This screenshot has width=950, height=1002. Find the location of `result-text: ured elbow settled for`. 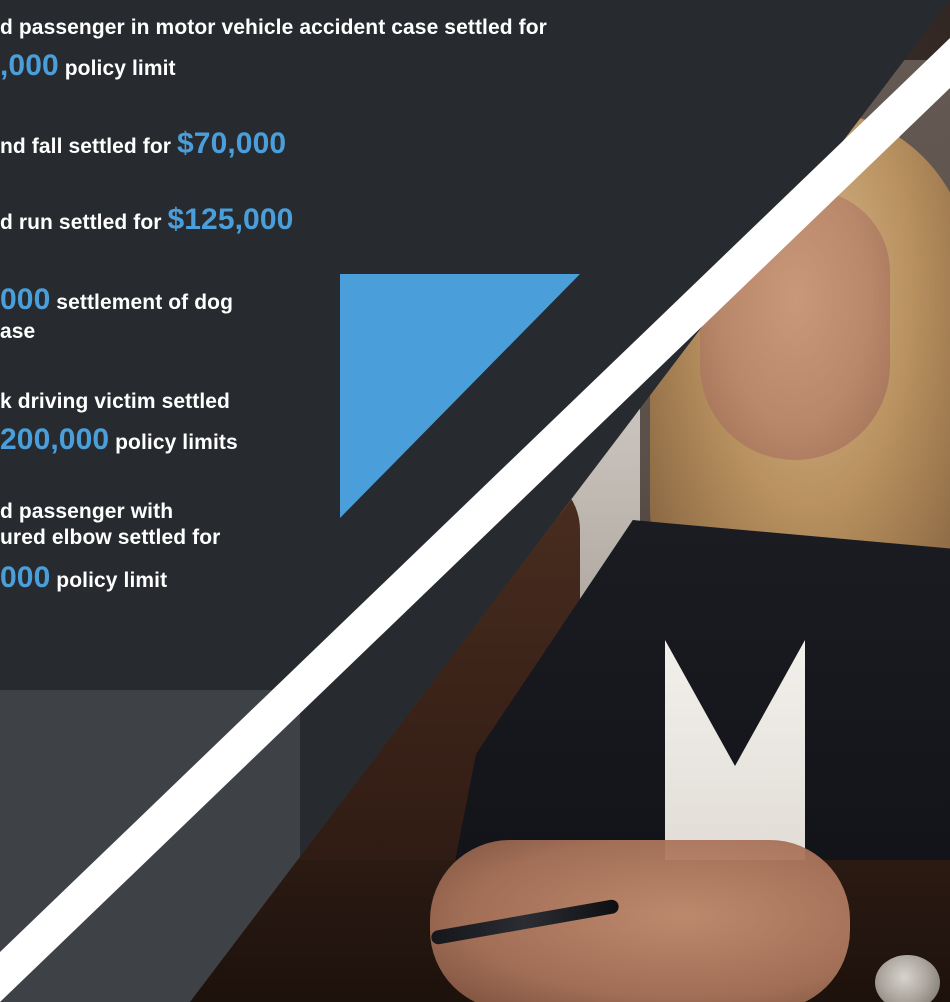

result-text: ured elbow settled for is located at coordinates (110, 537).